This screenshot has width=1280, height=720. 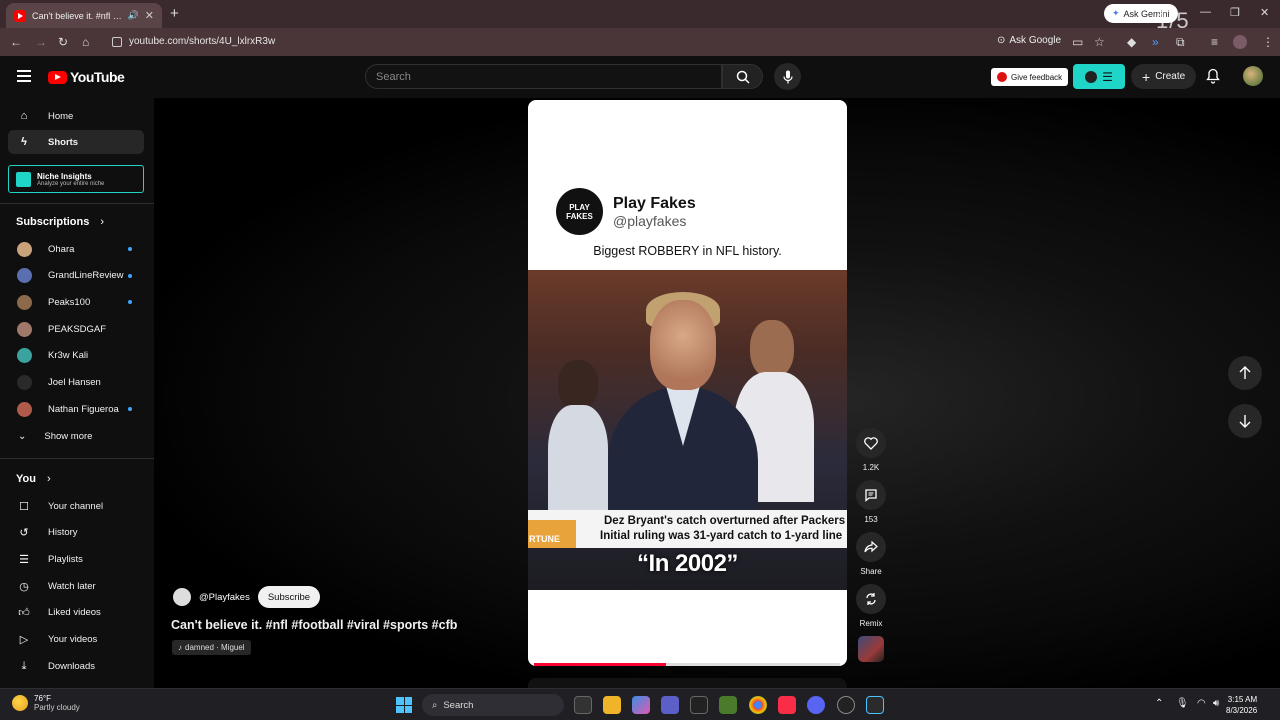 I want to click on browser-menu-icon: ⋮, so click(x=1268, y=42).